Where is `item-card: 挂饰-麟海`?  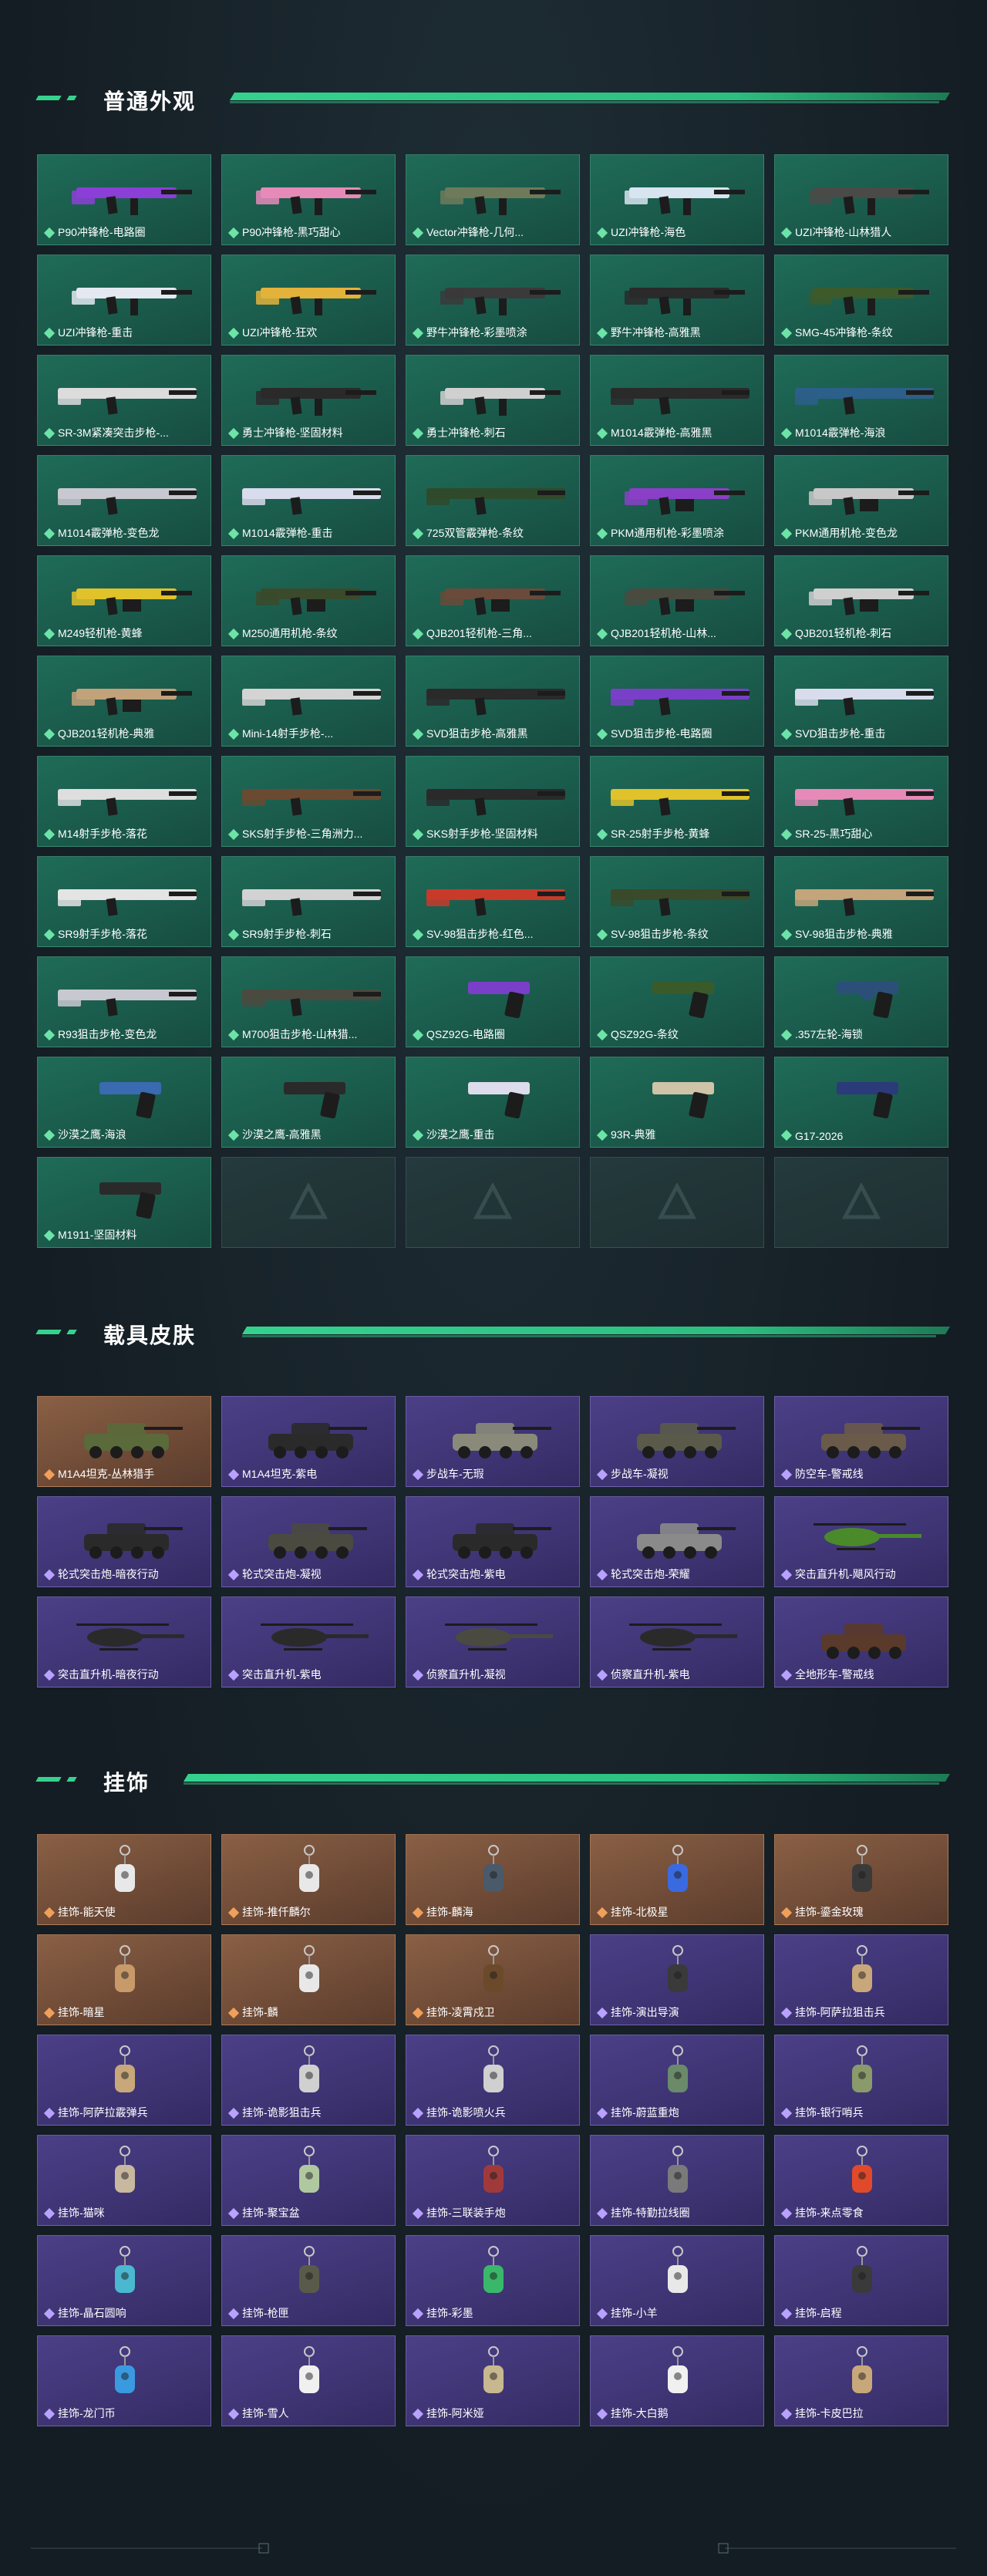 item-card: 挂饰-麟海 is located at coordinates (493, 1879).